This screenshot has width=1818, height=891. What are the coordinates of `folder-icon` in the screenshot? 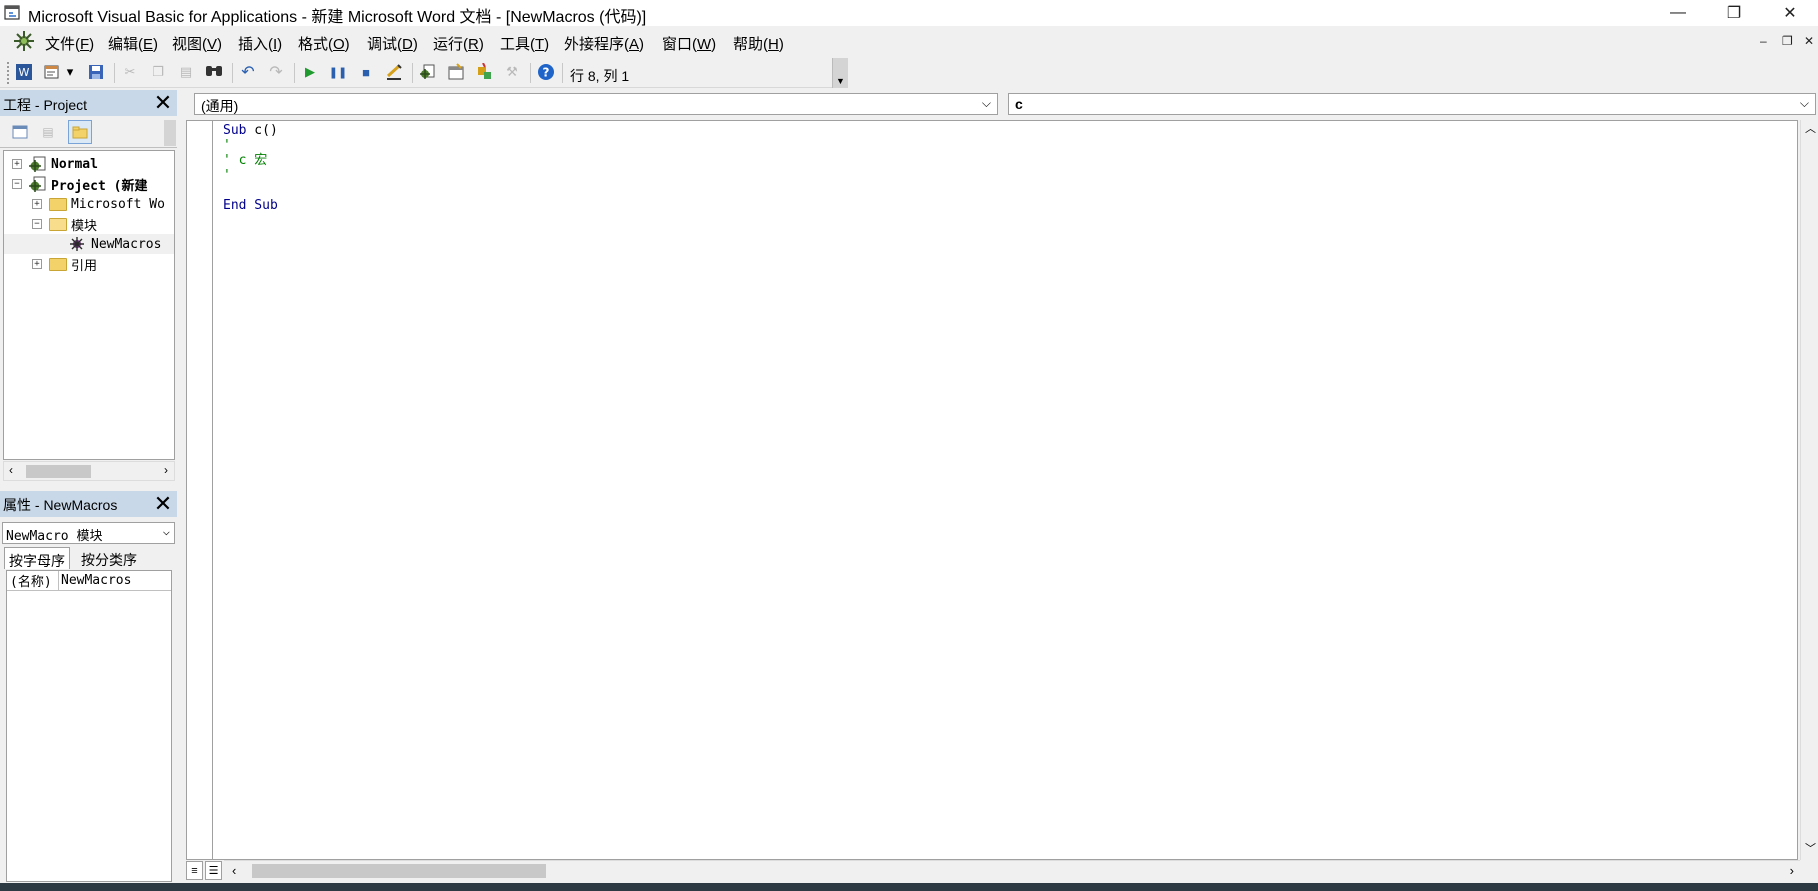 It's located at (58, 264).